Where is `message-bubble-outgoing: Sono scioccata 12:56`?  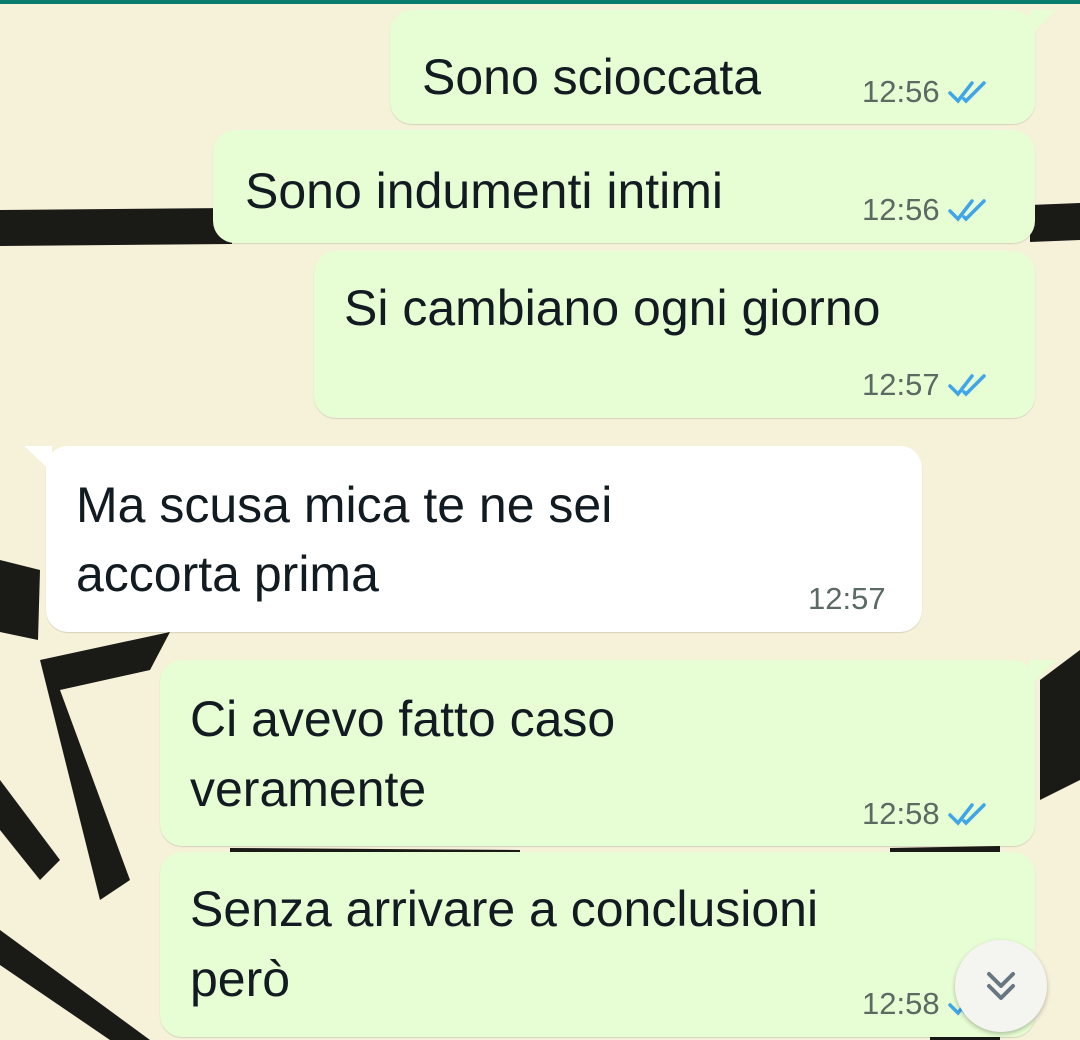 message-bubble-outgoing: Sono scioccata 12:56 is located at coordinates (712, 67).